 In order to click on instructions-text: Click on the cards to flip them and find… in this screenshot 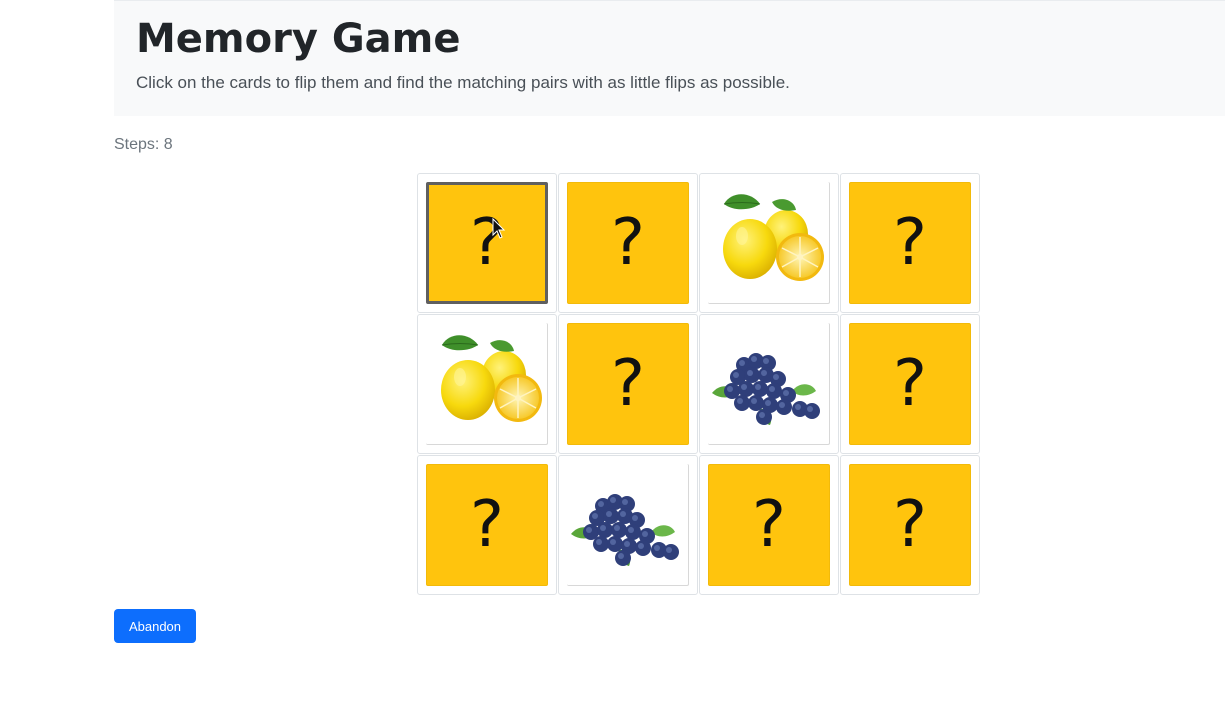, I will do `click(463, 82)`.